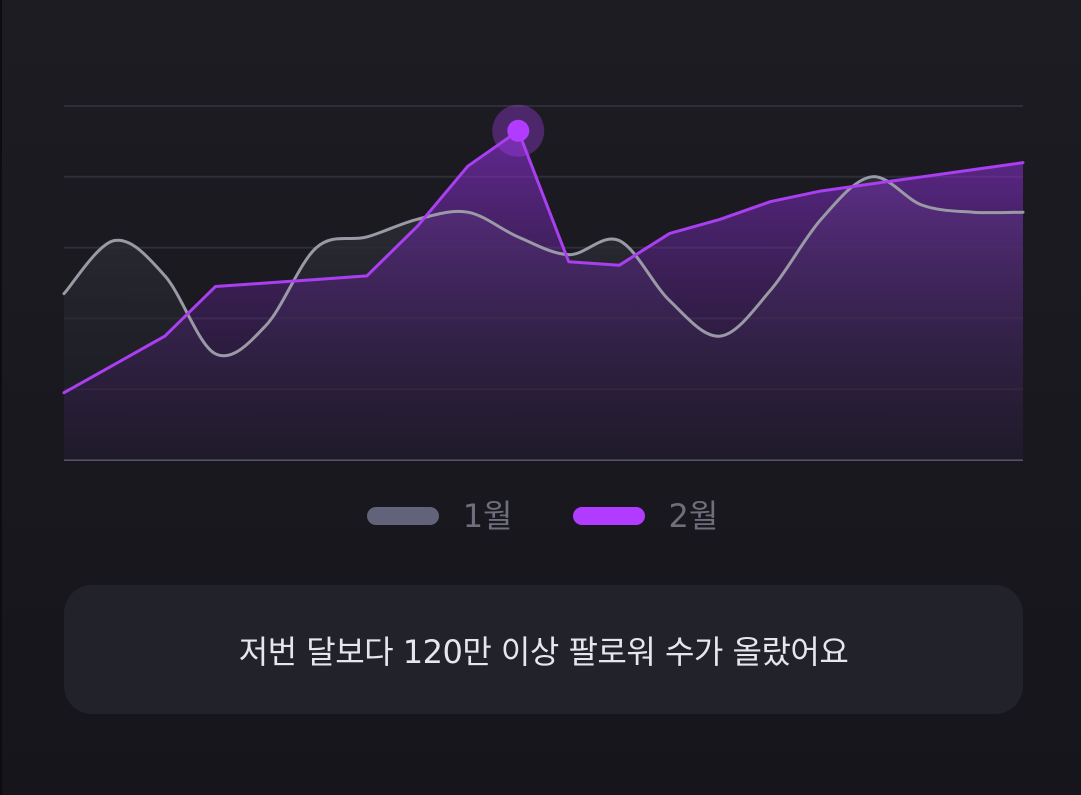  What do you see at coordinates (487, 516) in the screenshot?
I see `legend-label-january: 1월` at bounding box center [487, 516].